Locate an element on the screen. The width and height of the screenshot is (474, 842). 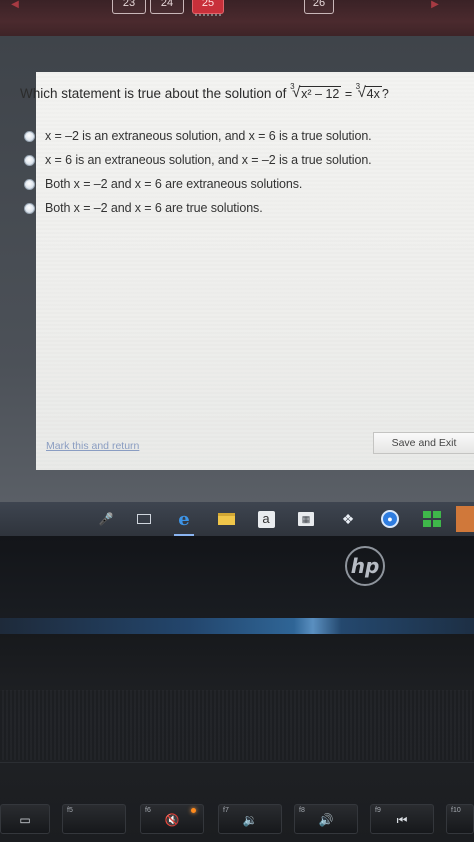
keyboard-key-f5: f5 is located at coordinates (94, 819).